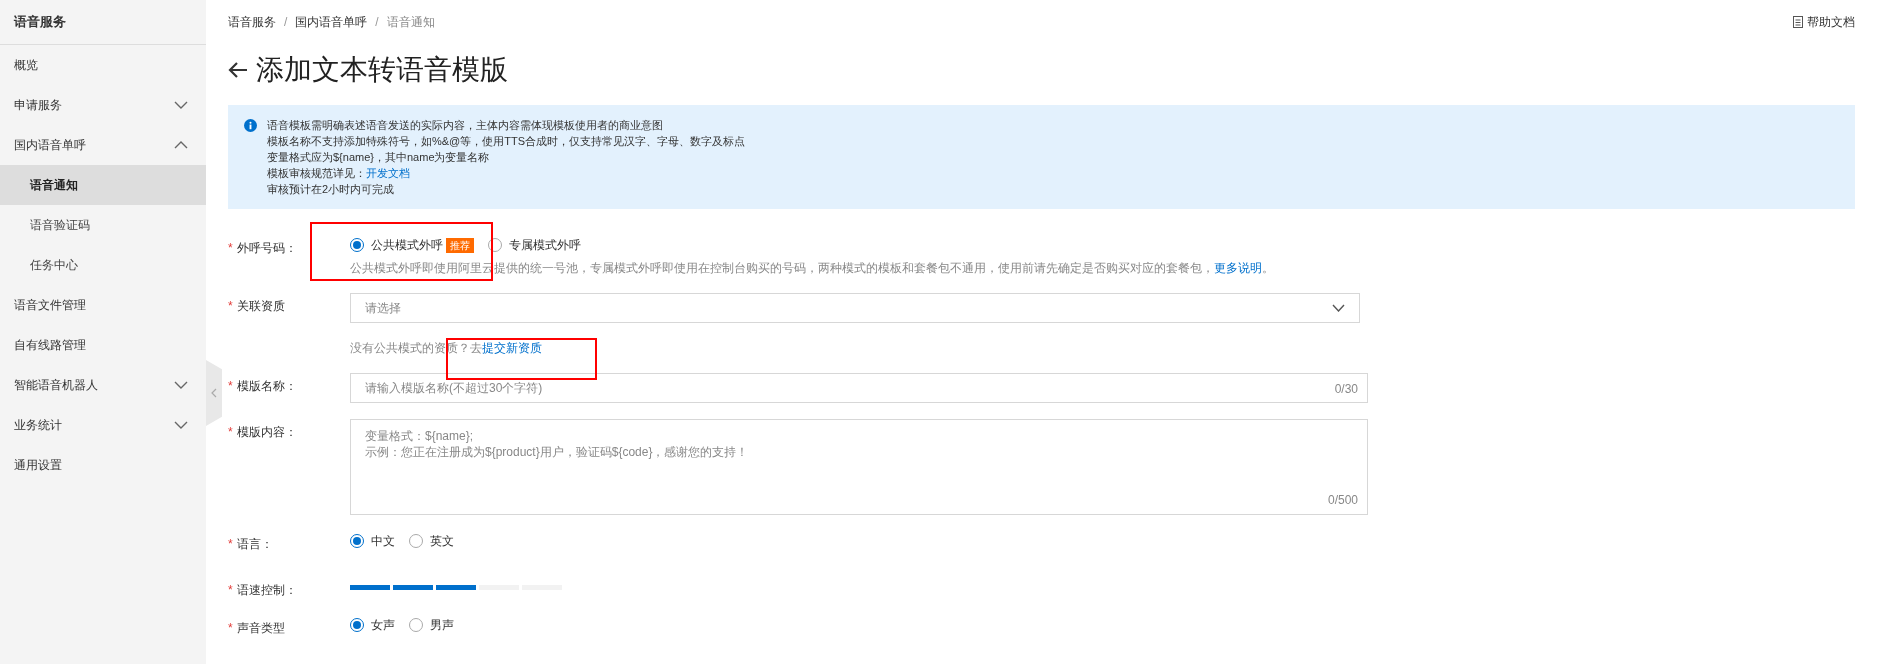 This screenshot has width=1903, height=664. Describe the element at coordinates (103, 105) in the screenshot. I see `sidebar-item: 申请服务` at that location.